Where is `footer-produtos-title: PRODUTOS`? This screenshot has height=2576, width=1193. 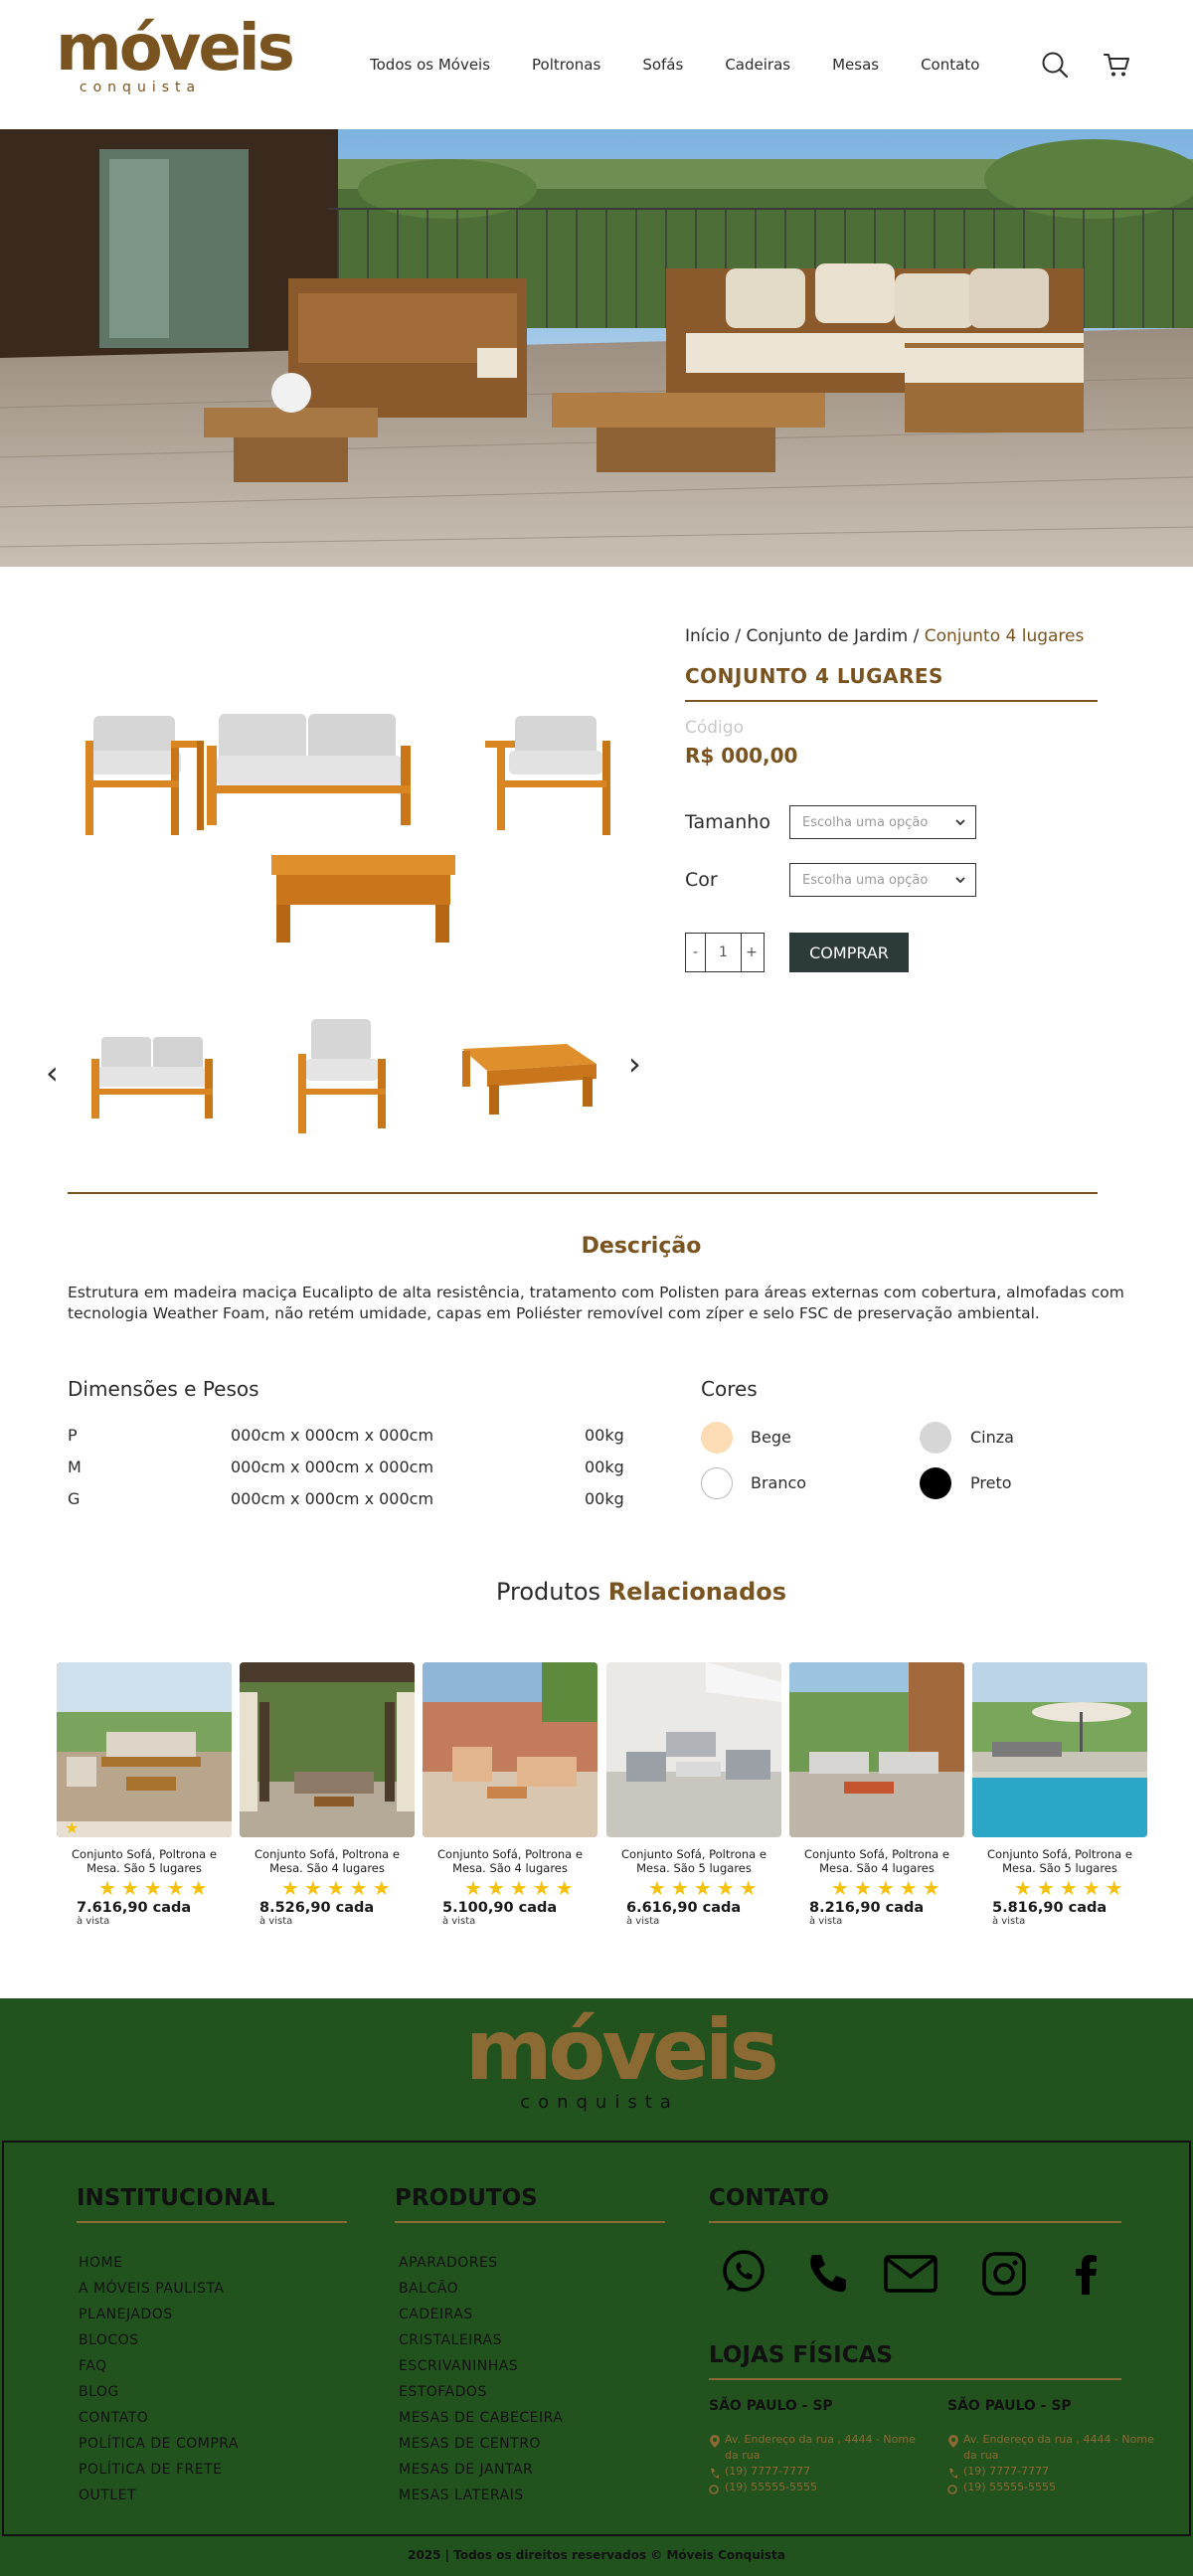 footer-produtos-title: PRODUTOS is located at coordinates (530, 2204).